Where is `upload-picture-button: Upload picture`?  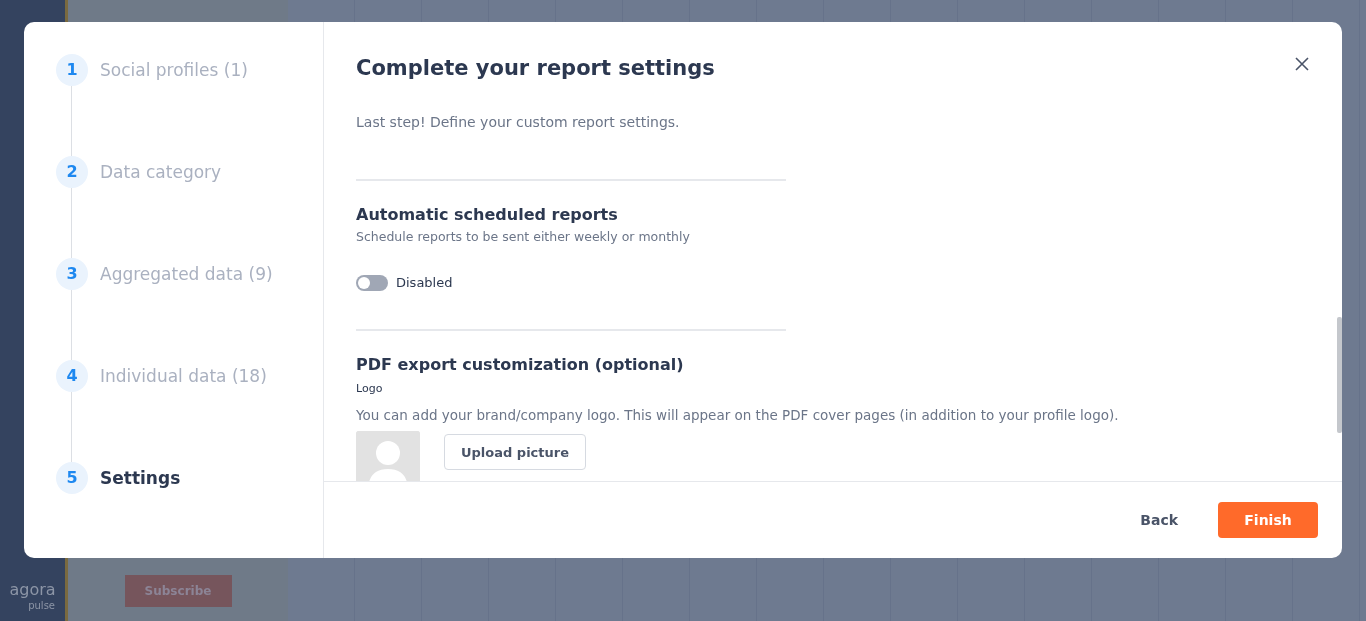 upload-picture-button: Upload picture is located at coordinates (515, 452).